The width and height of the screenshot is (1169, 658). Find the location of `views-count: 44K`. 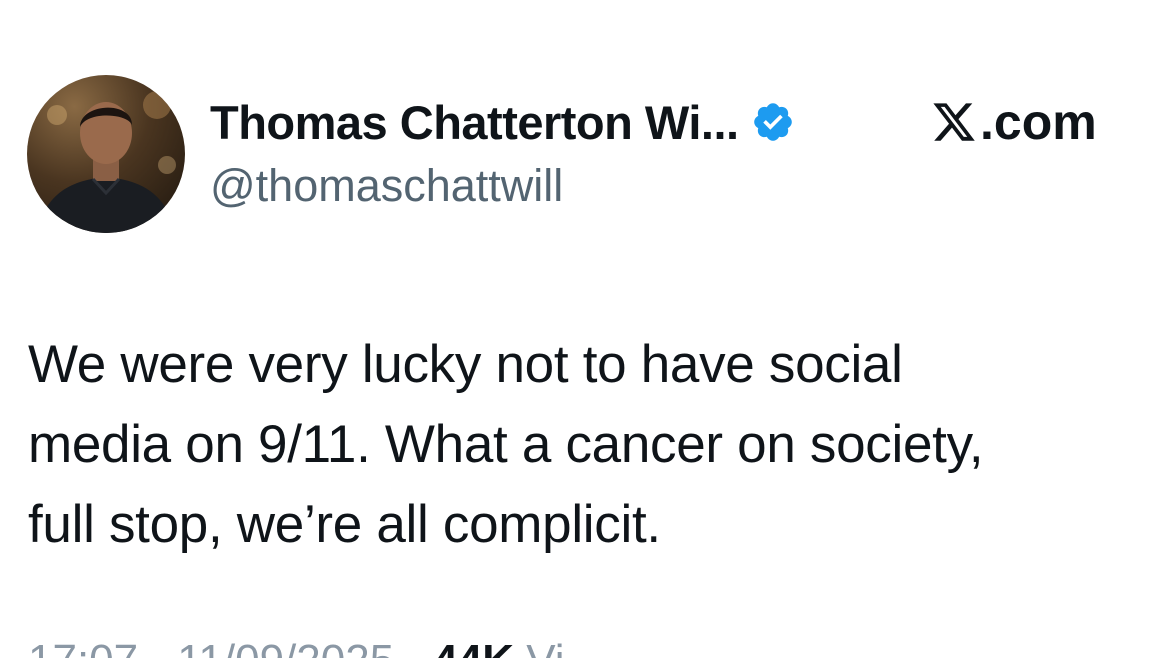

views-count: 44K is located at coordinates (473, 647).